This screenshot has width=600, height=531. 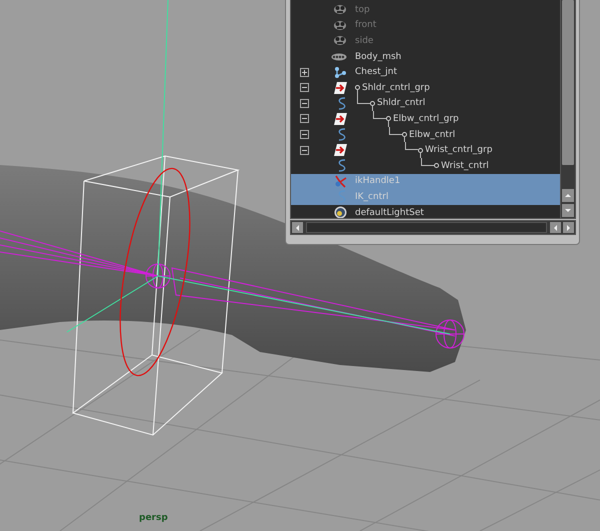 What do you see at coordinates (401, 103) in the screenshot?
I see `node-name: Shldr_cntrl` at bounding box center [401, 103].